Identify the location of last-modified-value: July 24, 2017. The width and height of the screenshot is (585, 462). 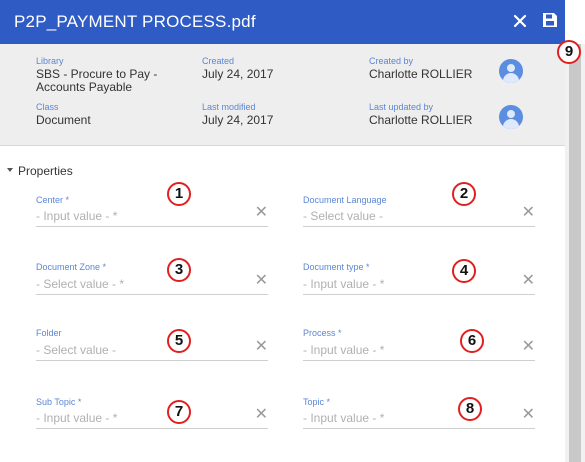
(238, 120).